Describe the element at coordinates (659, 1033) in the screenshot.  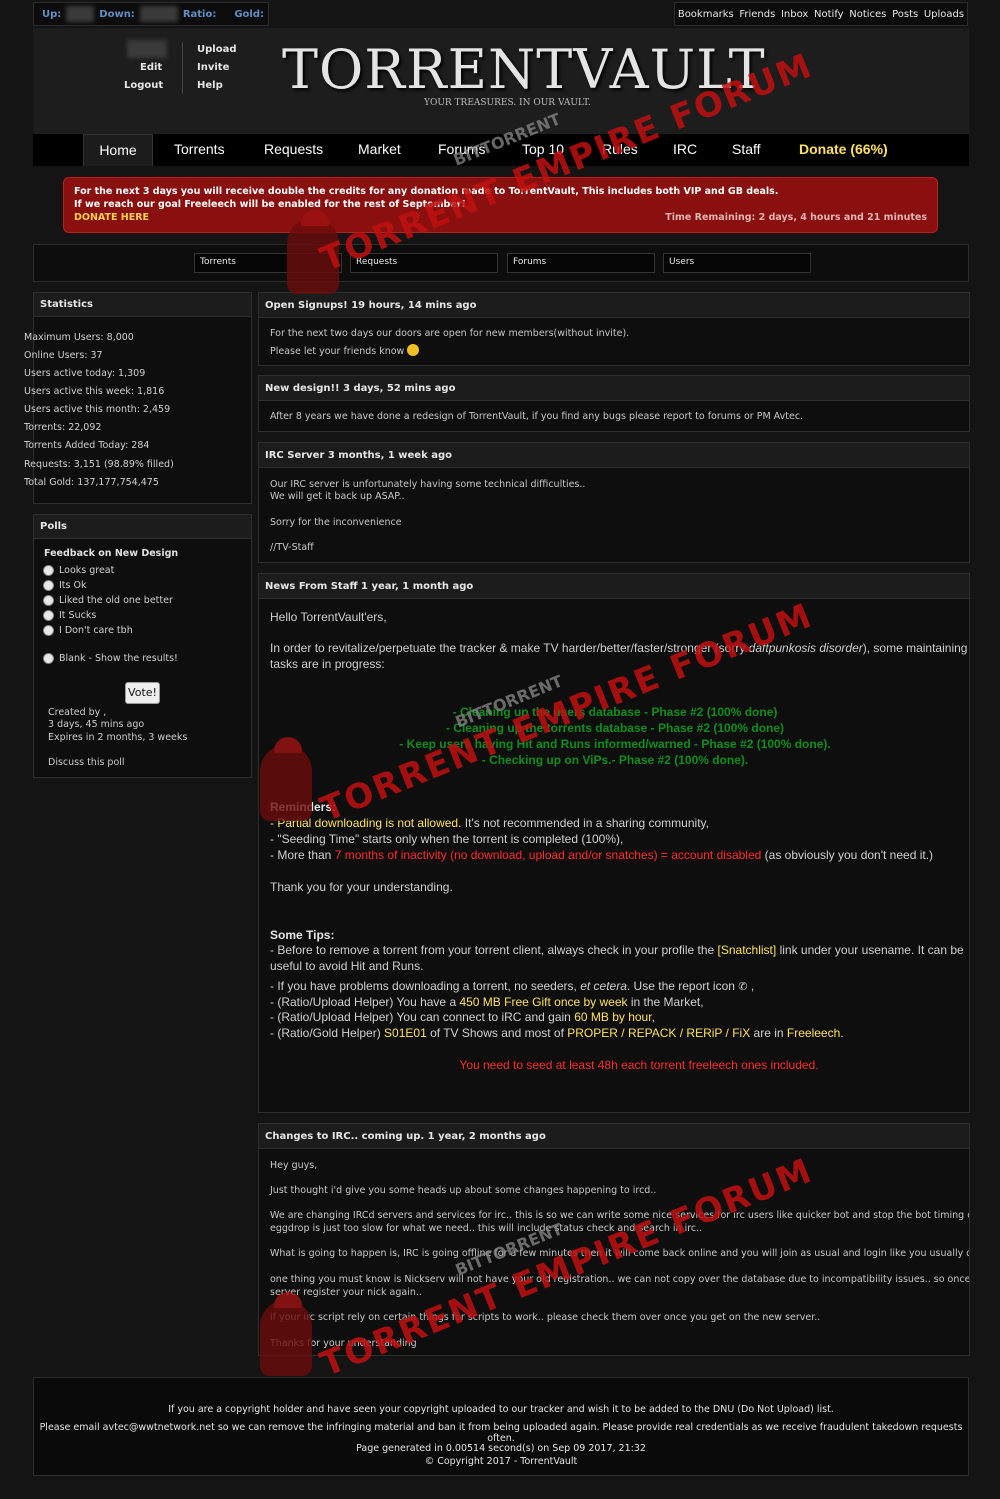
I see `highlight-text: PROPER / REPACK / RERiP / FiX` at that location.